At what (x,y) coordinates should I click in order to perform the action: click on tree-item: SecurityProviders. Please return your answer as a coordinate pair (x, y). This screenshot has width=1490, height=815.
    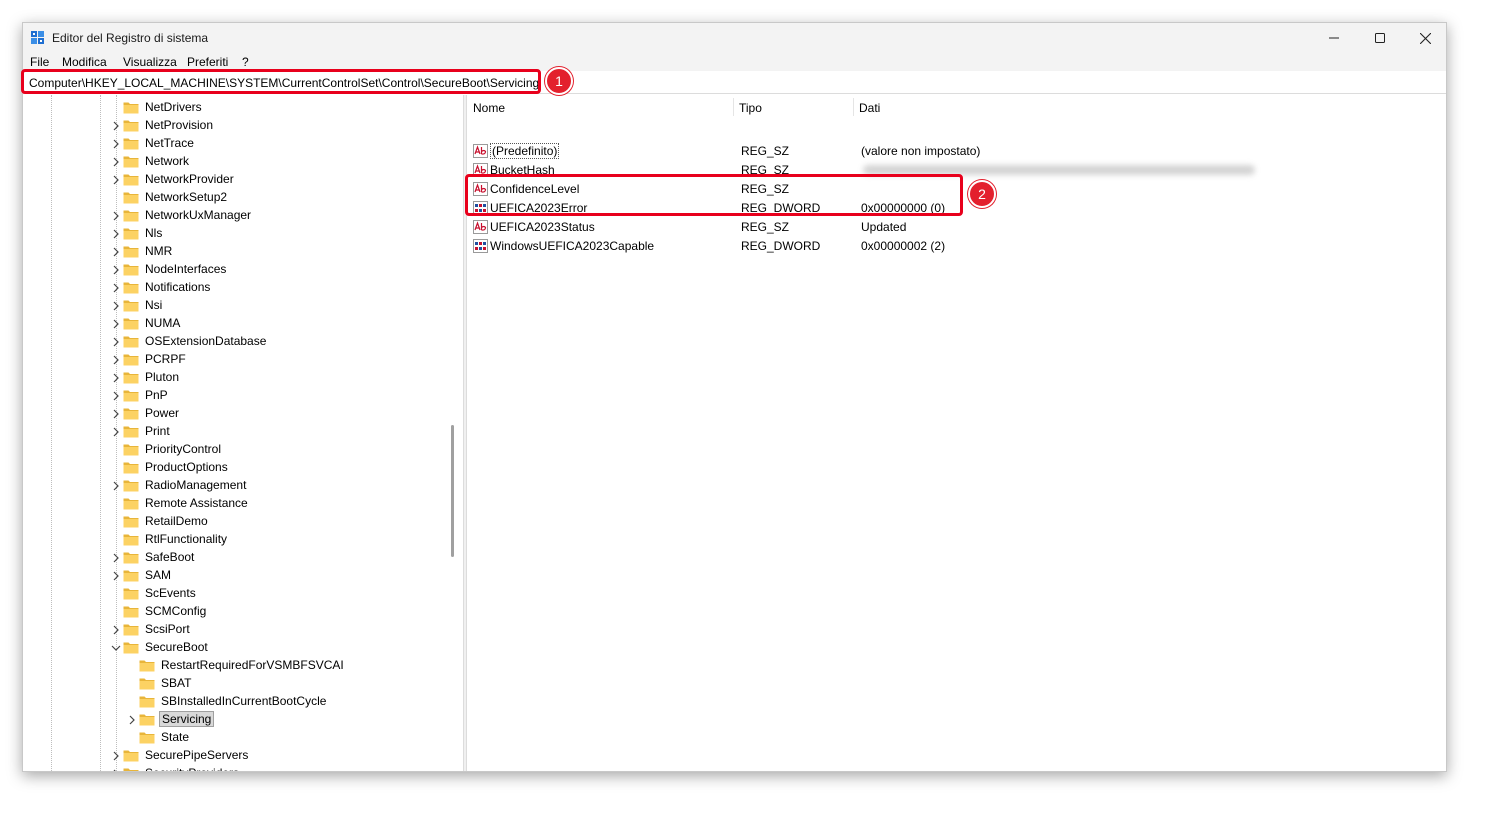
    Looking at the image, I should click on (233, 768).